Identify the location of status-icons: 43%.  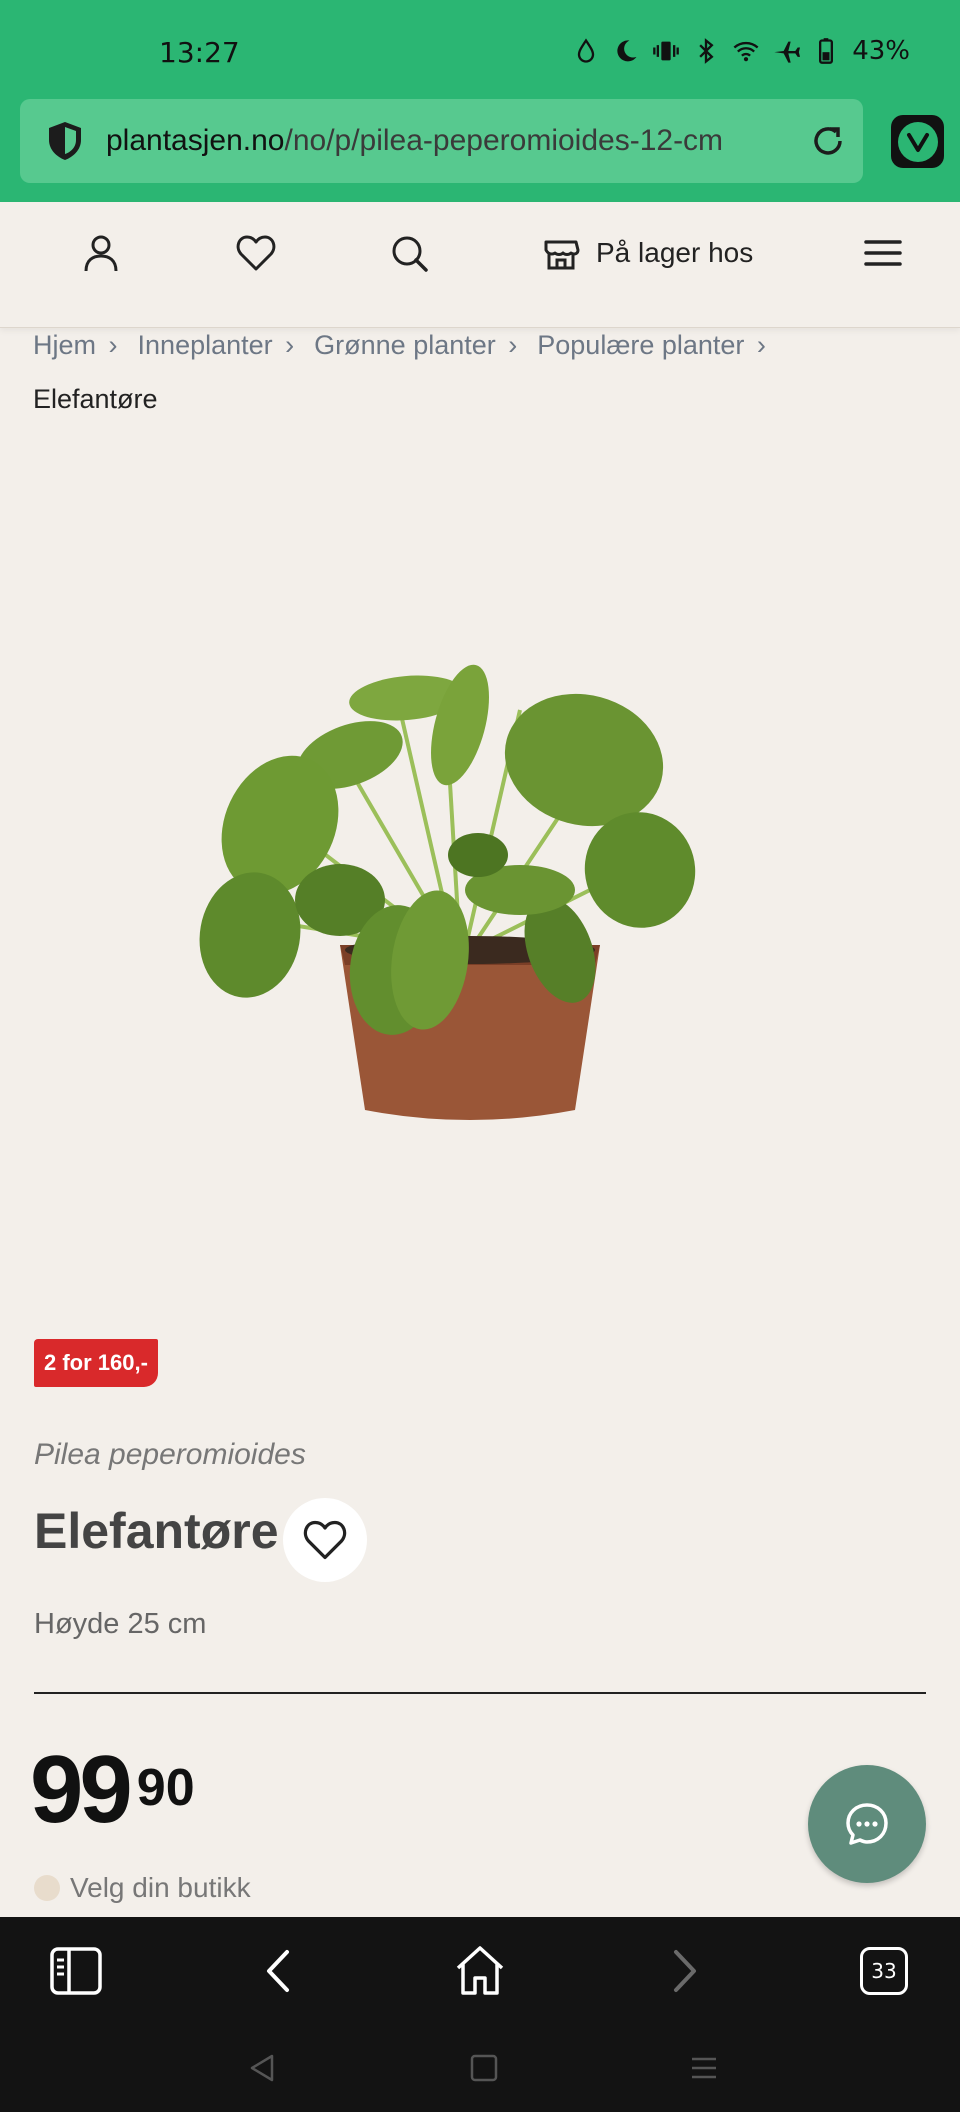
(741, 51).